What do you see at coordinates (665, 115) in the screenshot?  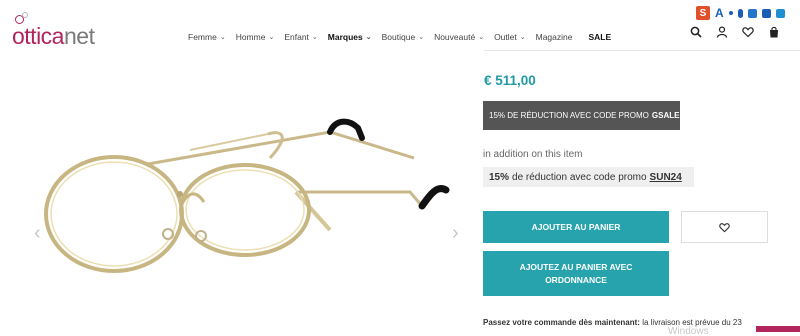 I see `promo-dark-code: GSALE` at bounding box center [665, 115].